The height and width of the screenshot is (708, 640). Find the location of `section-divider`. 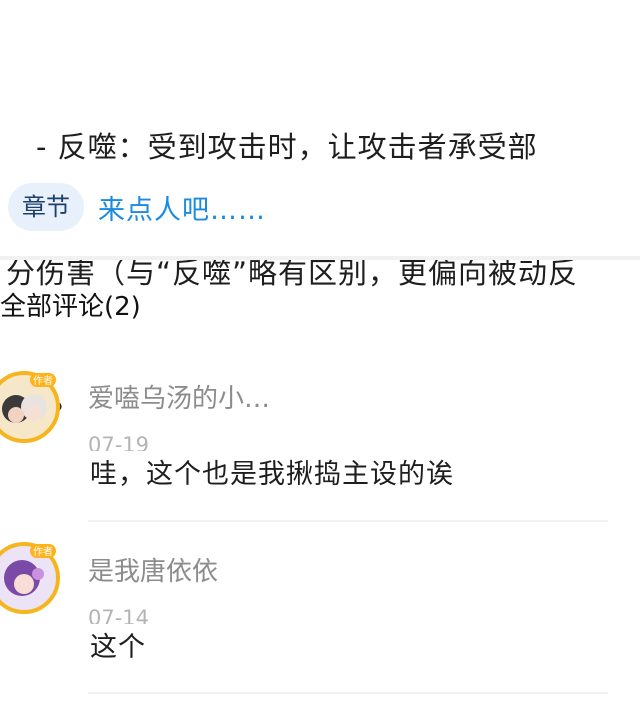

section-divider is located at coordinates (320, 258).